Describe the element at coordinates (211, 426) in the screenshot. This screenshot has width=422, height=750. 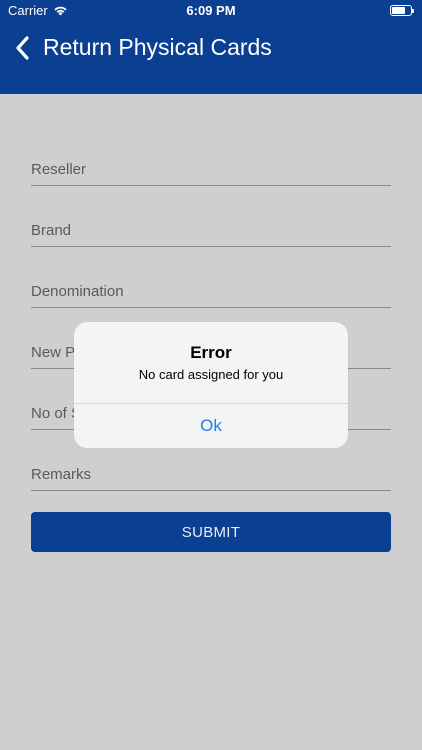
I see `alert-ok-button: Ok` at that location.